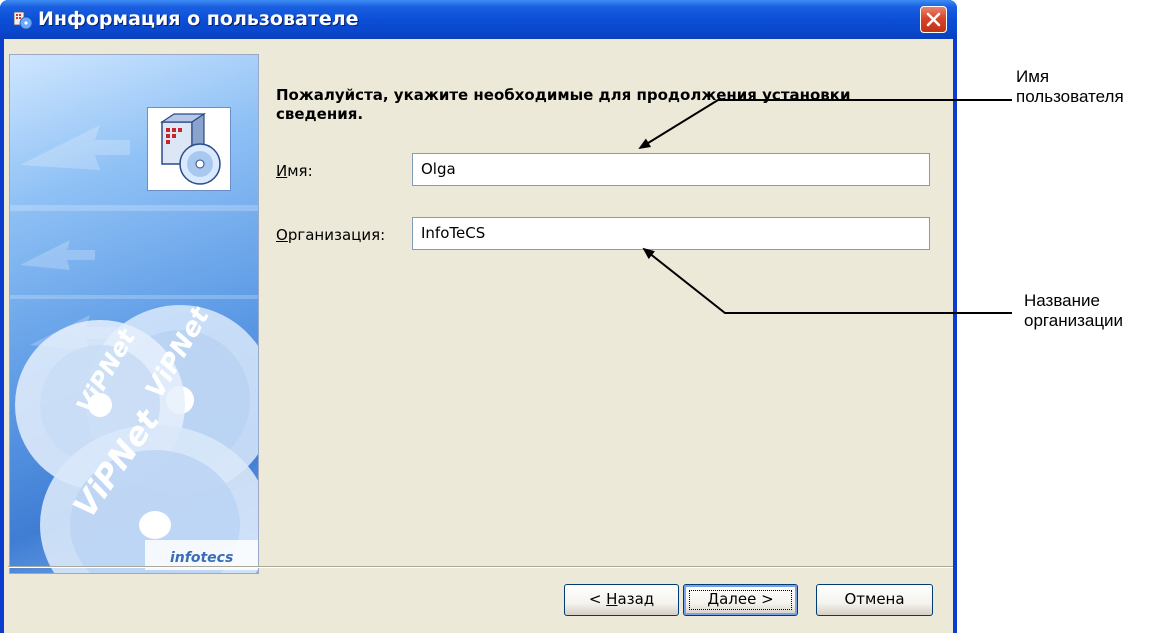 The width and height of the screenshot is (1168, 633). I want to click on installer-app-icon, so click(23, 20).